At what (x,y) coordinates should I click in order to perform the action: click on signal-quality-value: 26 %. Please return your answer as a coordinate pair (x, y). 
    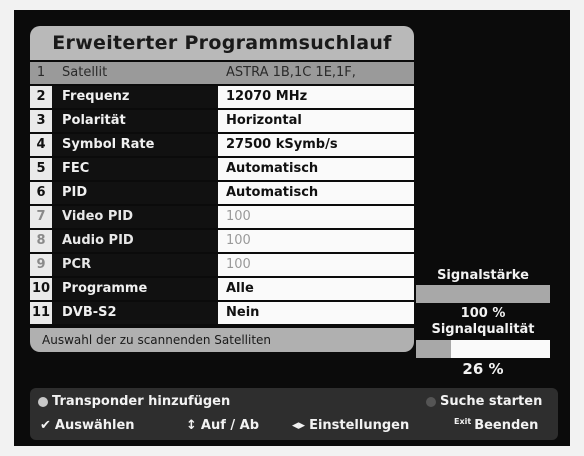
    Looking at the image, I should click on (483, 369).